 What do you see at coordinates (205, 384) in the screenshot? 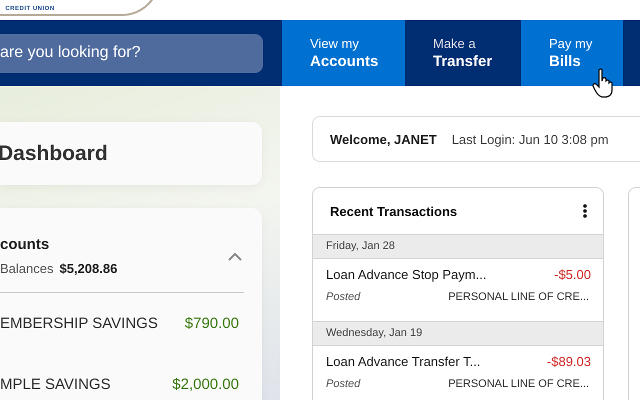
I see `account-balance: $2,000.00` at bounding box center [205, 384].